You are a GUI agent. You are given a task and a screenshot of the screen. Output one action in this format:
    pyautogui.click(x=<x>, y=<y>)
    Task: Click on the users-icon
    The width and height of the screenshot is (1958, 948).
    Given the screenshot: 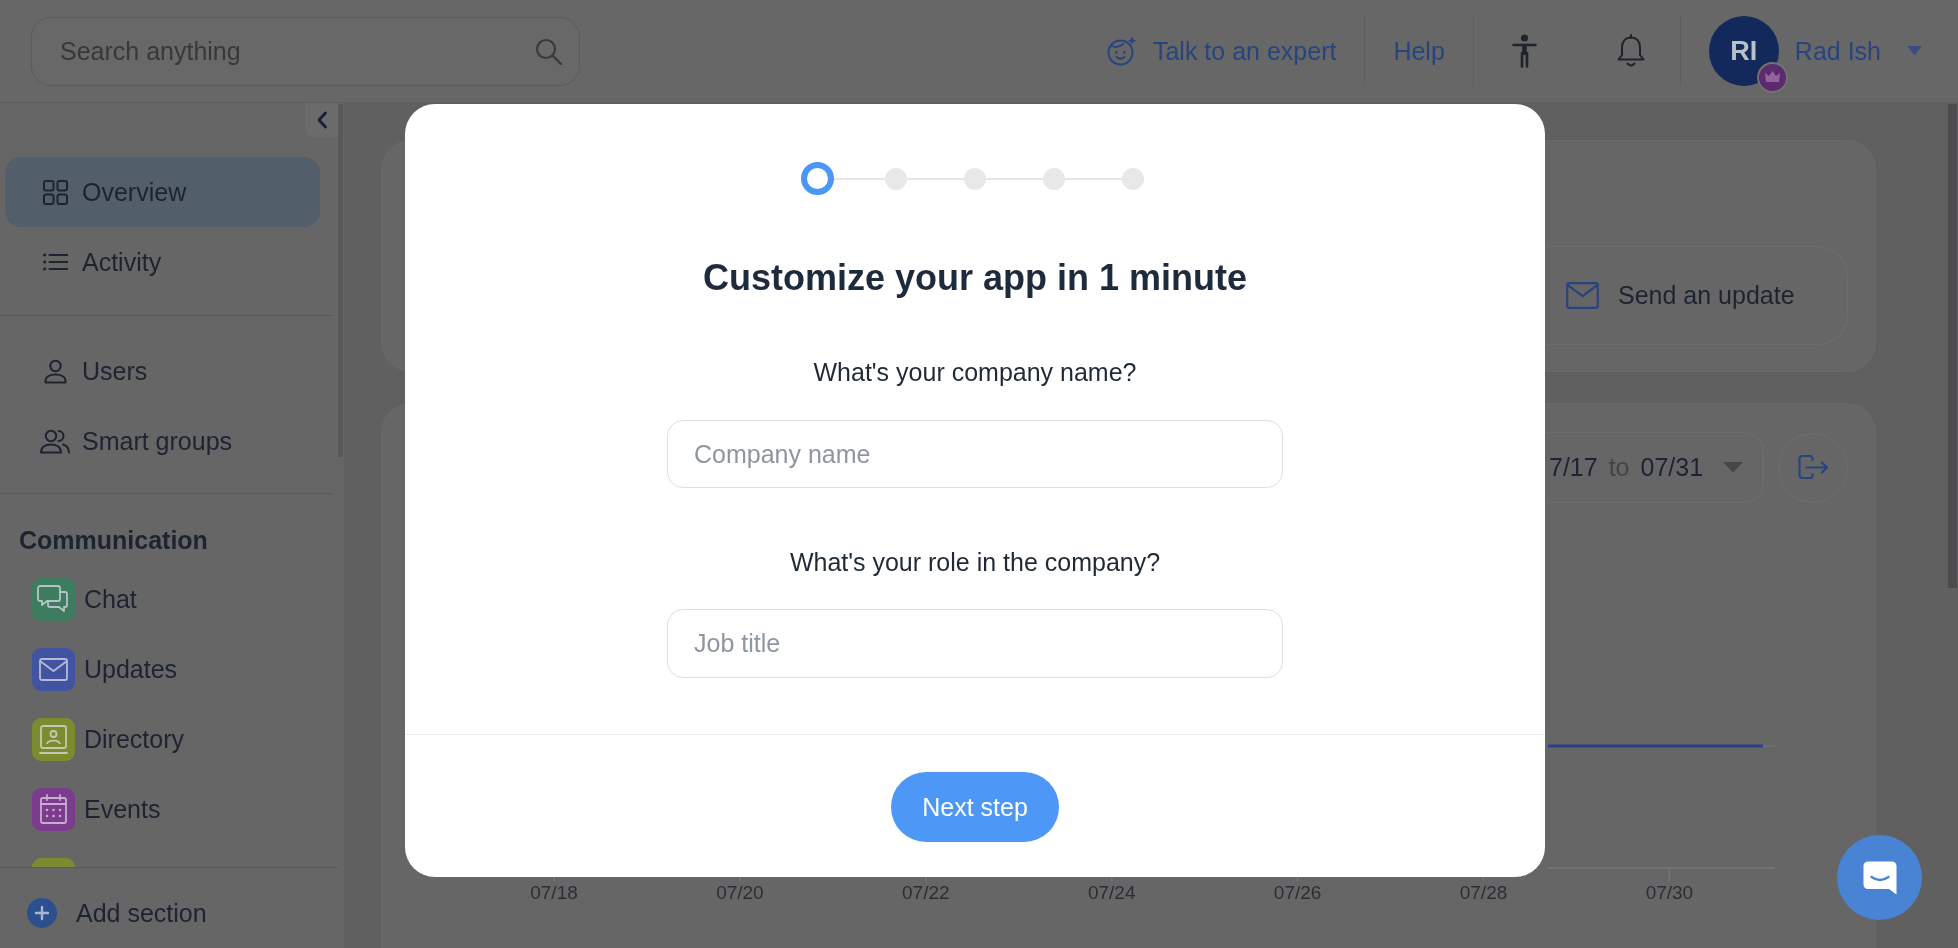 What is the action you would take?
    pyautogui.click(x=55, y=441)
    